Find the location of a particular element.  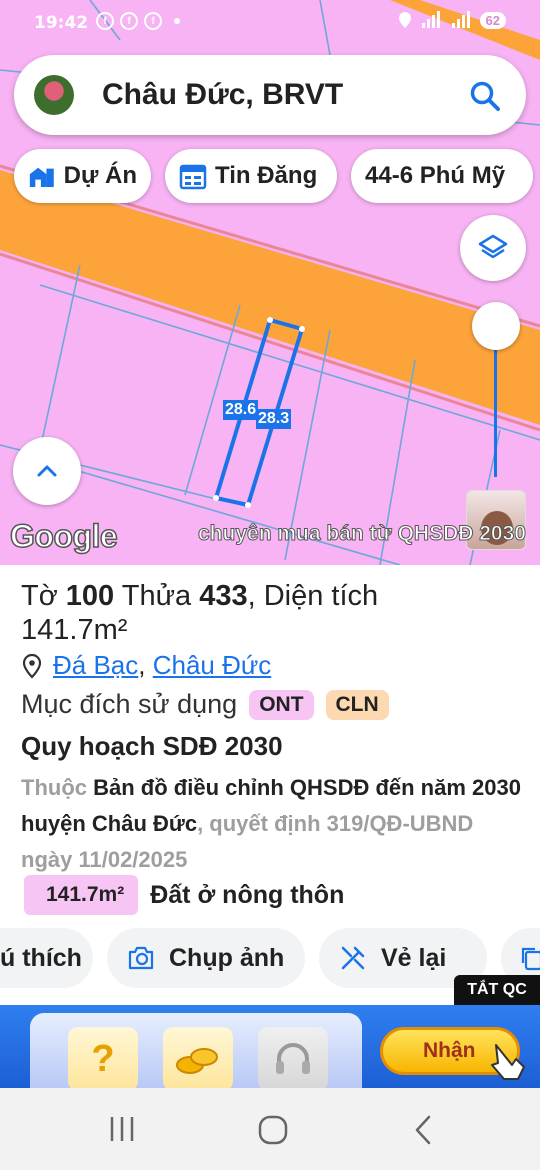

district-link: Châu Đức is located at coordinates (212, 665).